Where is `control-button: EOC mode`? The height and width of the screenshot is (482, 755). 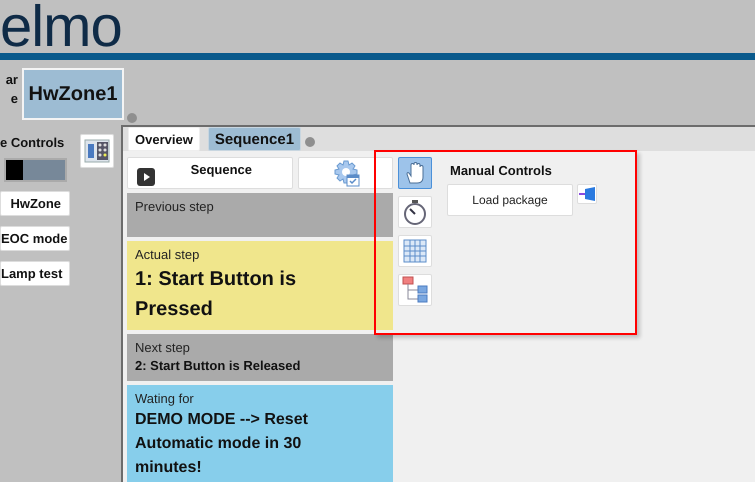
control-button: EOC mode is located at coordinates (35, 238).